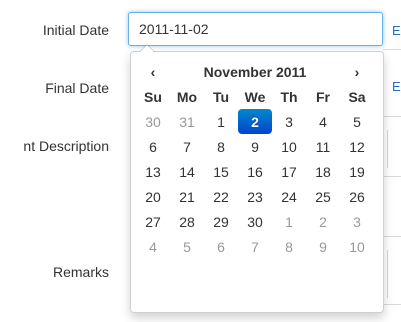 The width and height of the screenshot is (401, 322). I want to click on calendar-week-row: 13 14 15 16 17 18 19, so click(255, 171).